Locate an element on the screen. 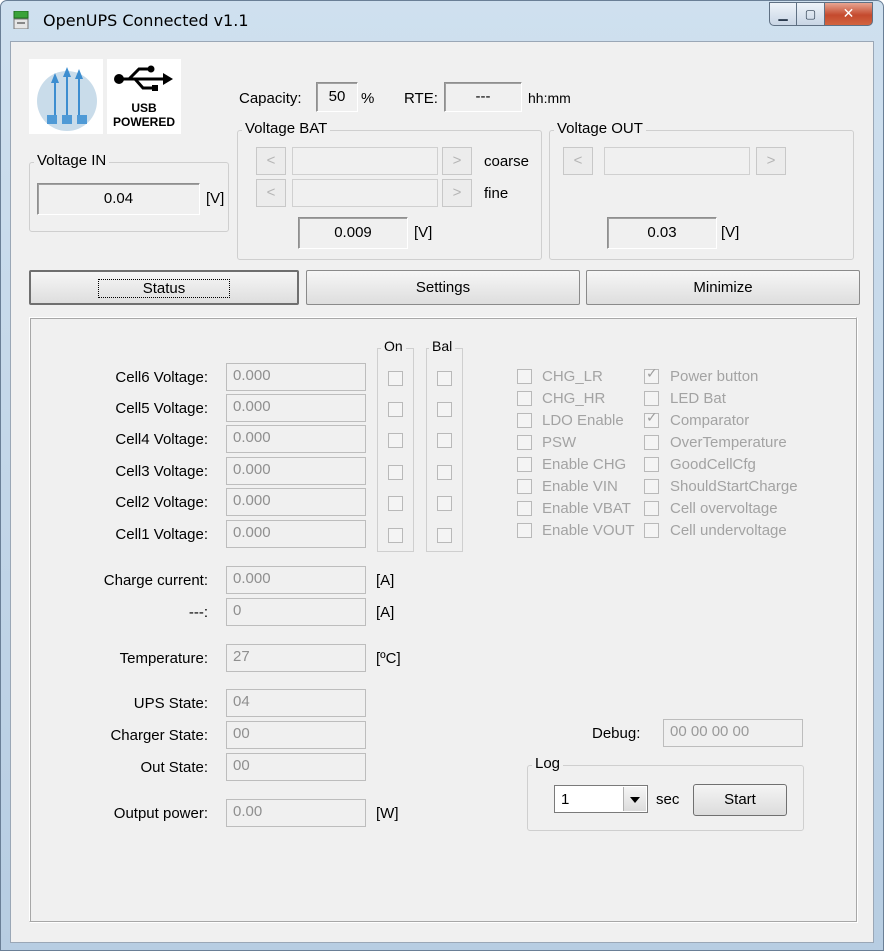  charge-current-label: Charge current: is located at coordinates (155, 580).